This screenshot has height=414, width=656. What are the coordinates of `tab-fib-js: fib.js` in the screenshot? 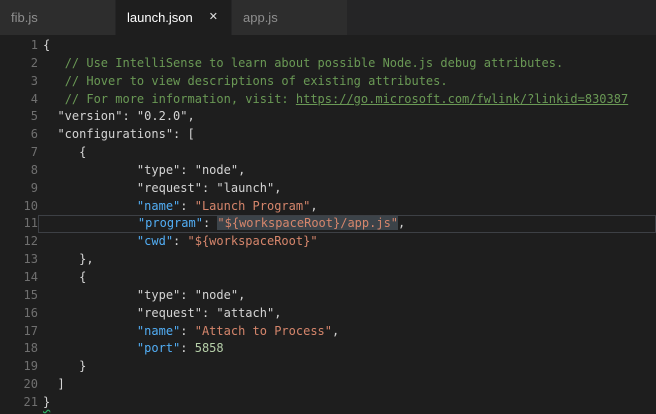 It's located at (58, 17).